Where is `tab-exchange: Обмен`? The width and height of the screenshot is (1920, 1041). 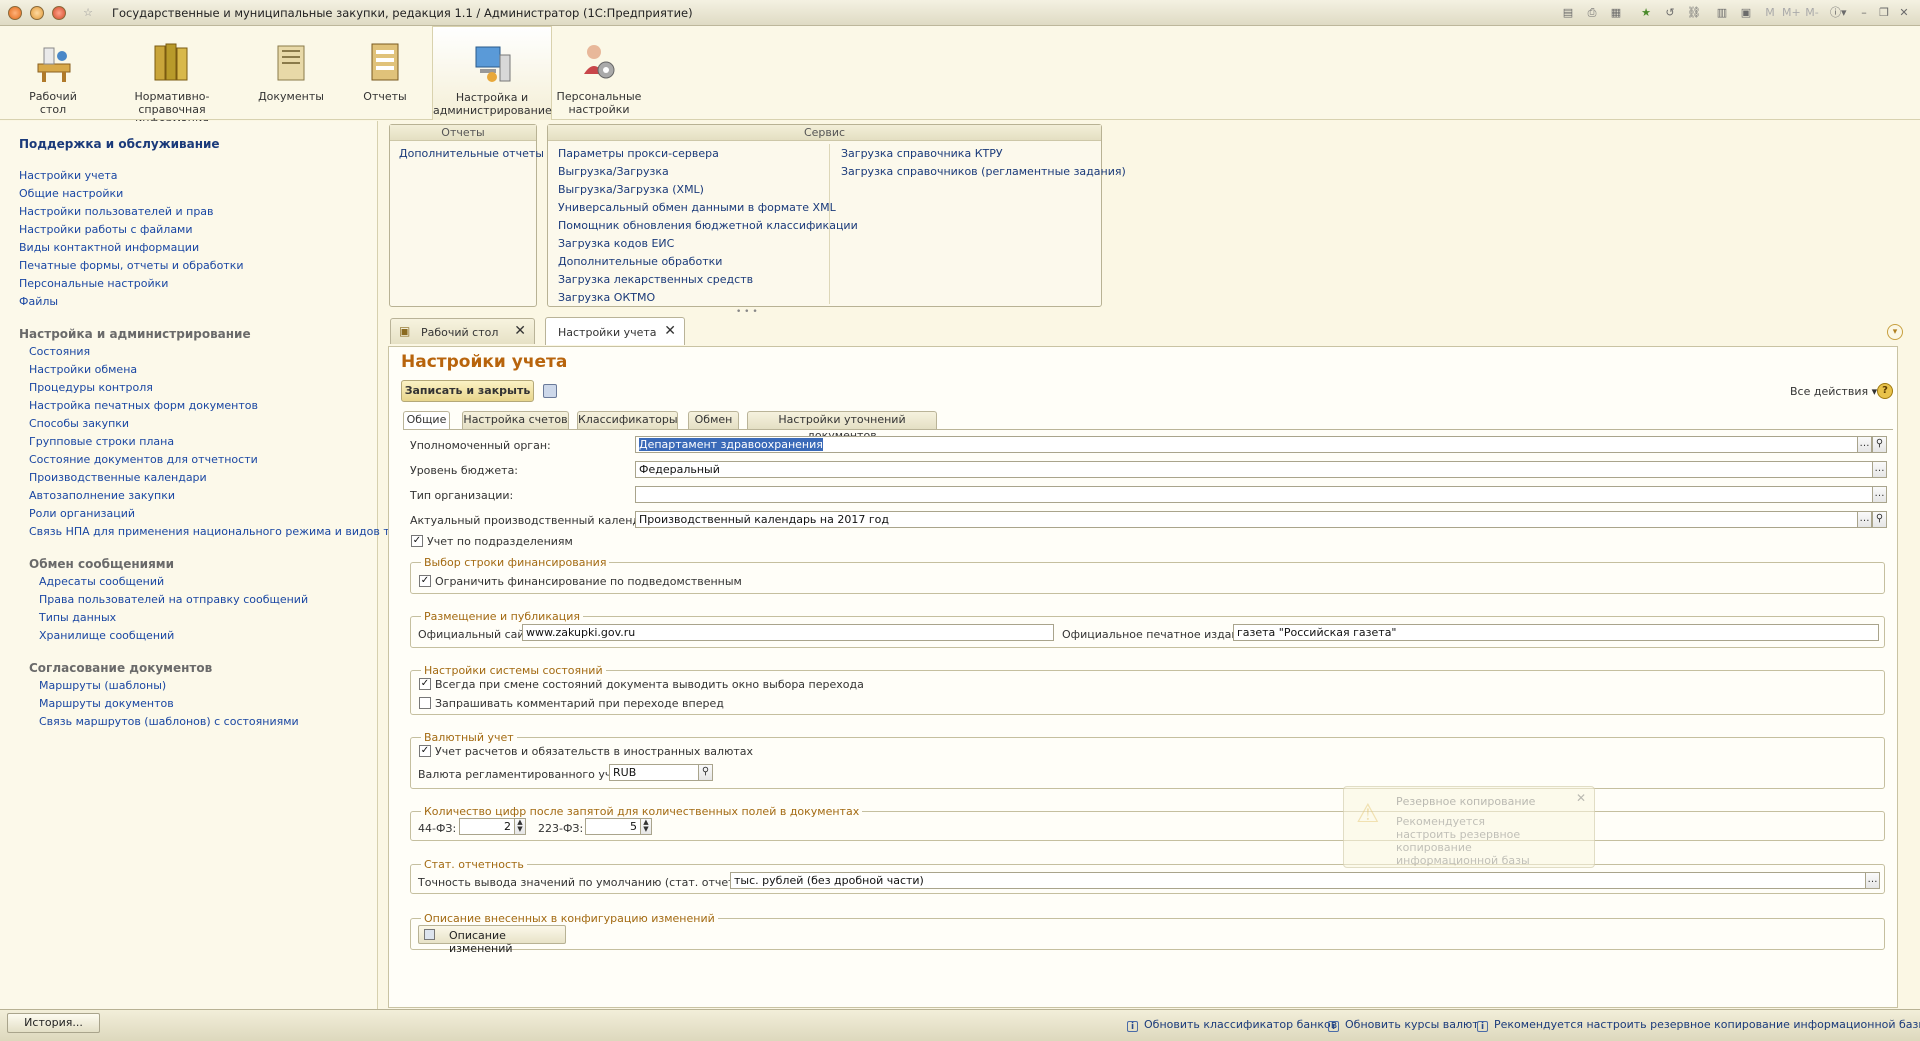 tab-exchange: Обмен is located at coordinates (713, 420).